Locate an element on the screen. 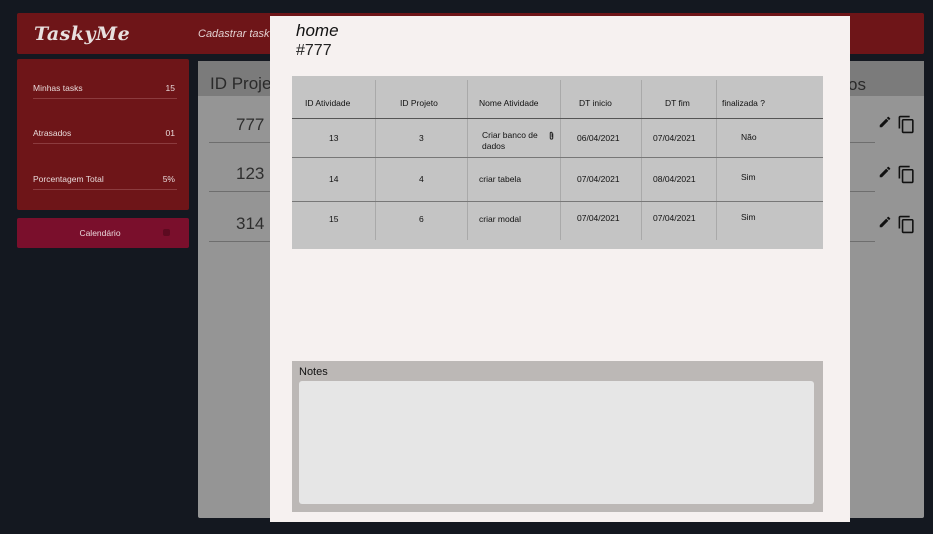 The image size is (933, 534). cell-id-projeto: 3 is located at coordinates (421, 138).